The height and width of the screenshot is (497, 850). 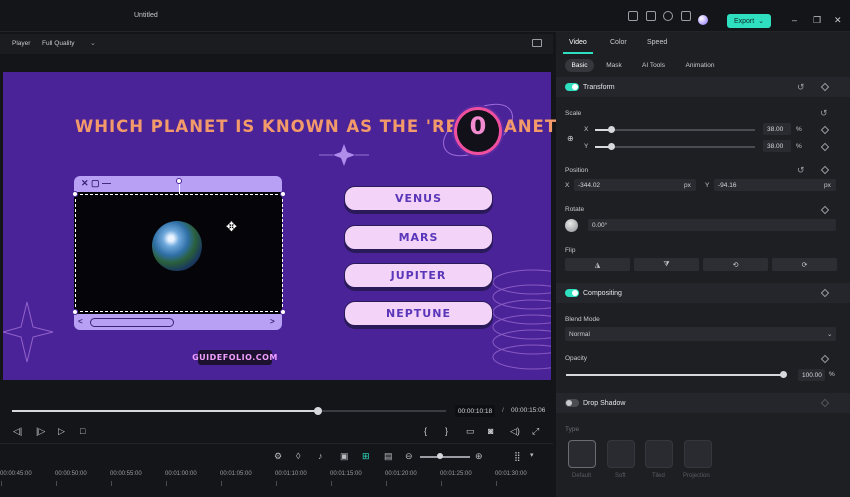 What do you see at coordinates (446, 431) in the screenshot?
I see `mark-out-icon: }` at bounding box center [446, 431].